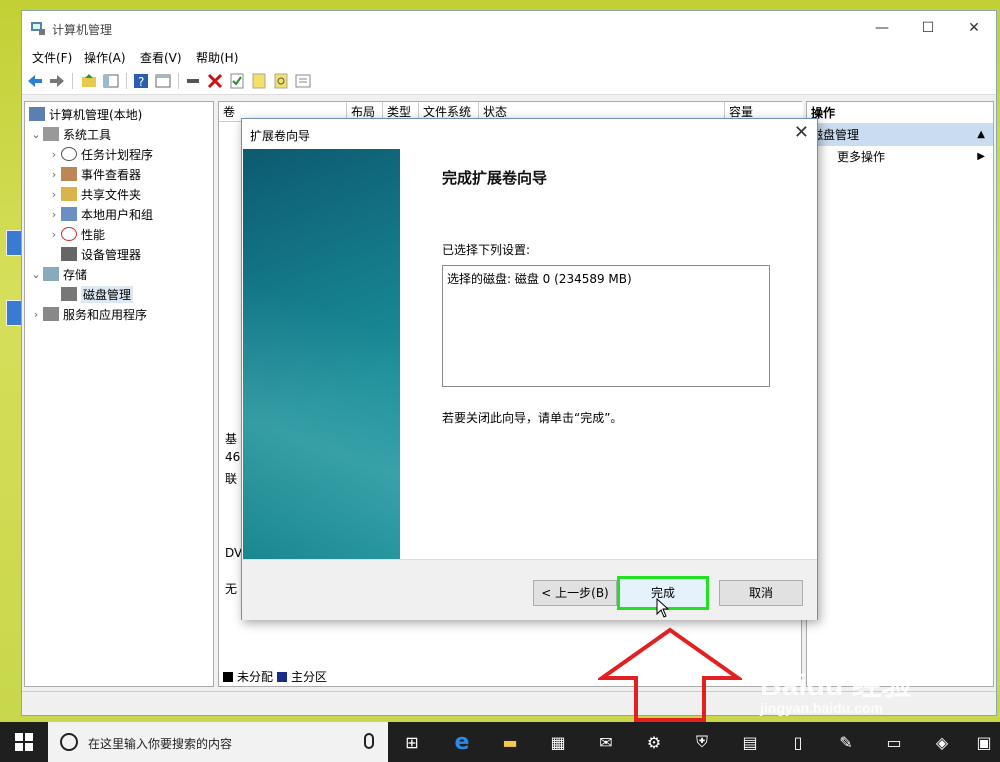 The image size is (1000, 762). I want to click on tree-item-disk-management: 磁盘管理, so click(90, 294).